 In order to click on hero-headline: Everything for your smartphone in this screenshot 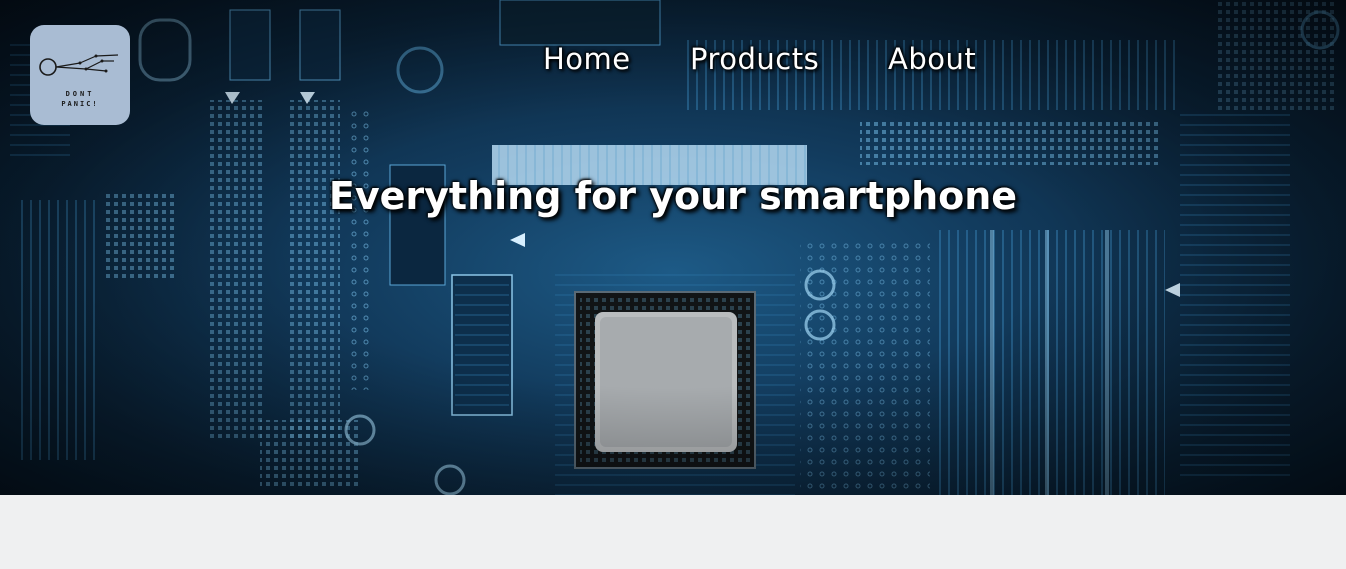, I will do `click(673, 196)`.